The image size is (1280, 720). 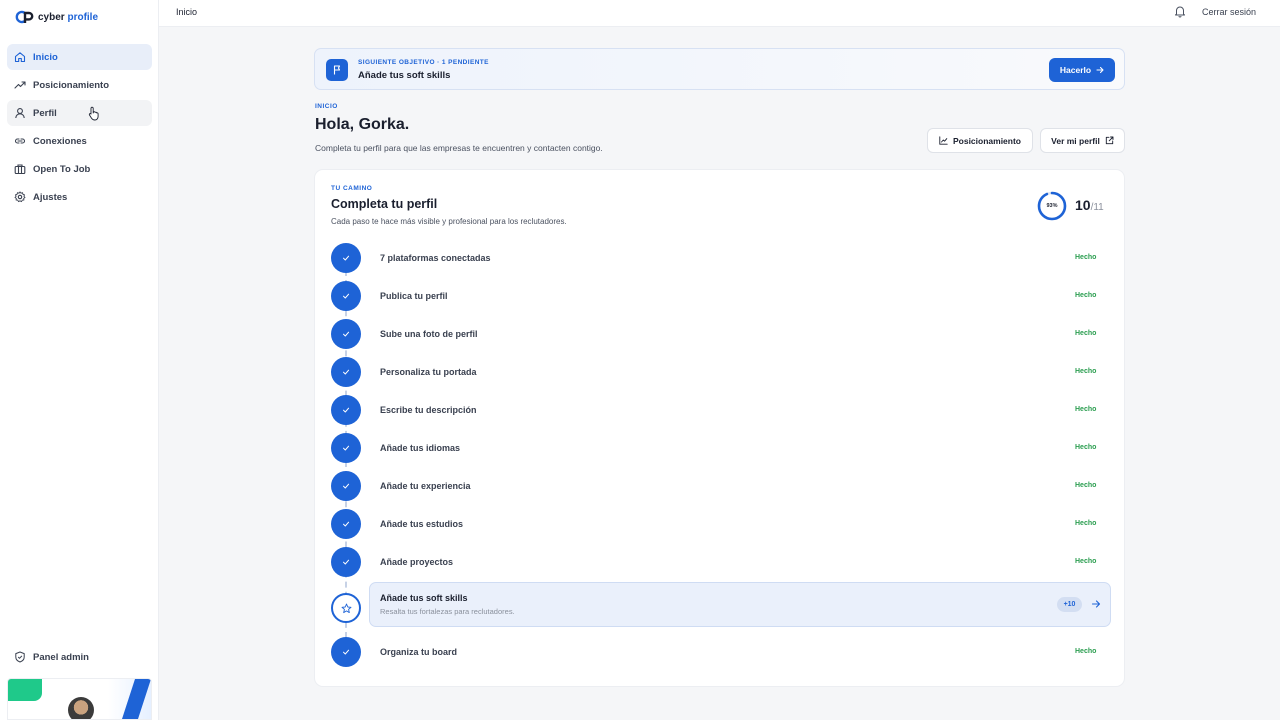 I want to click on view-profile-button: Ver mi perfil, so click(x=1082, y=140).